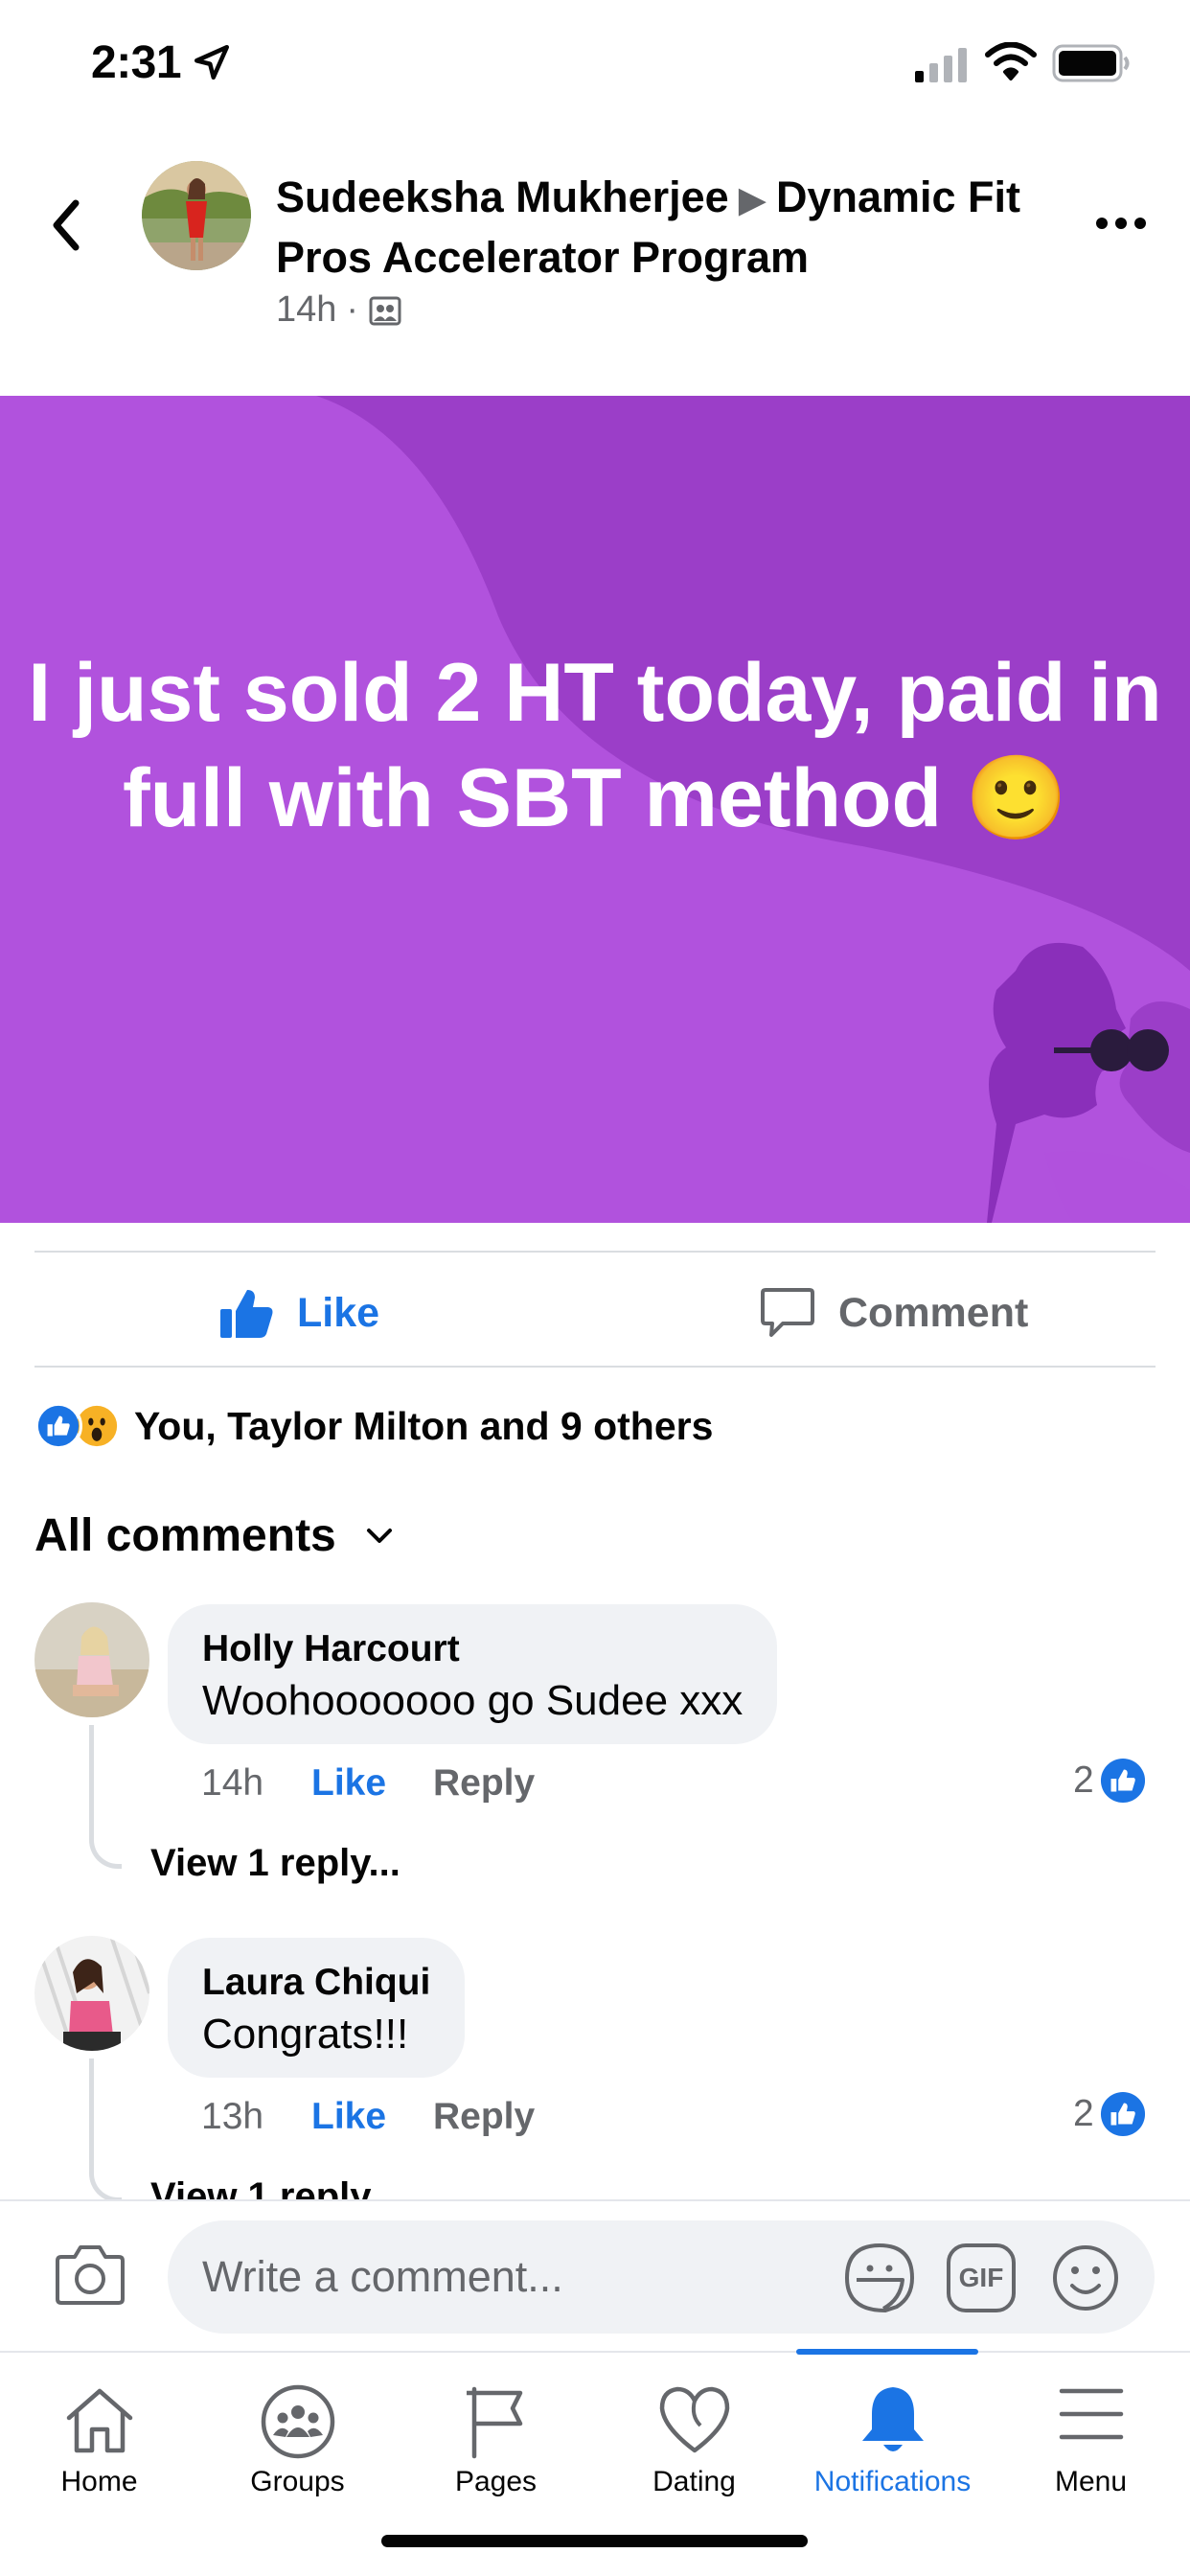  What do you see at coordinates (880, 2278) in the screenshot?
I see `sticker-icon` at bounding box center [880, 2278].